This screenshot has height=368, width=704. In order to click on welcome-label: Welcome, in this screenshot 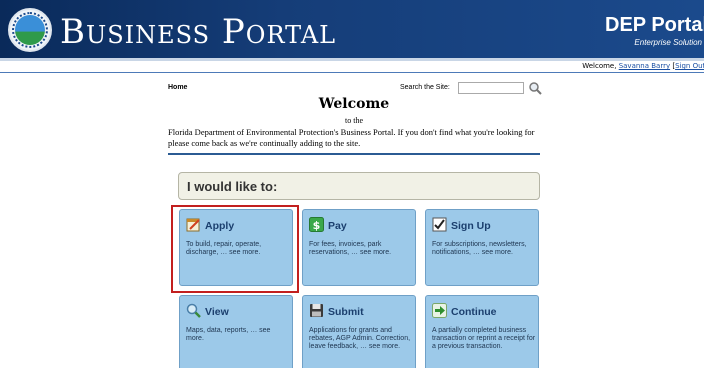, I will do `click(599, 66)`.